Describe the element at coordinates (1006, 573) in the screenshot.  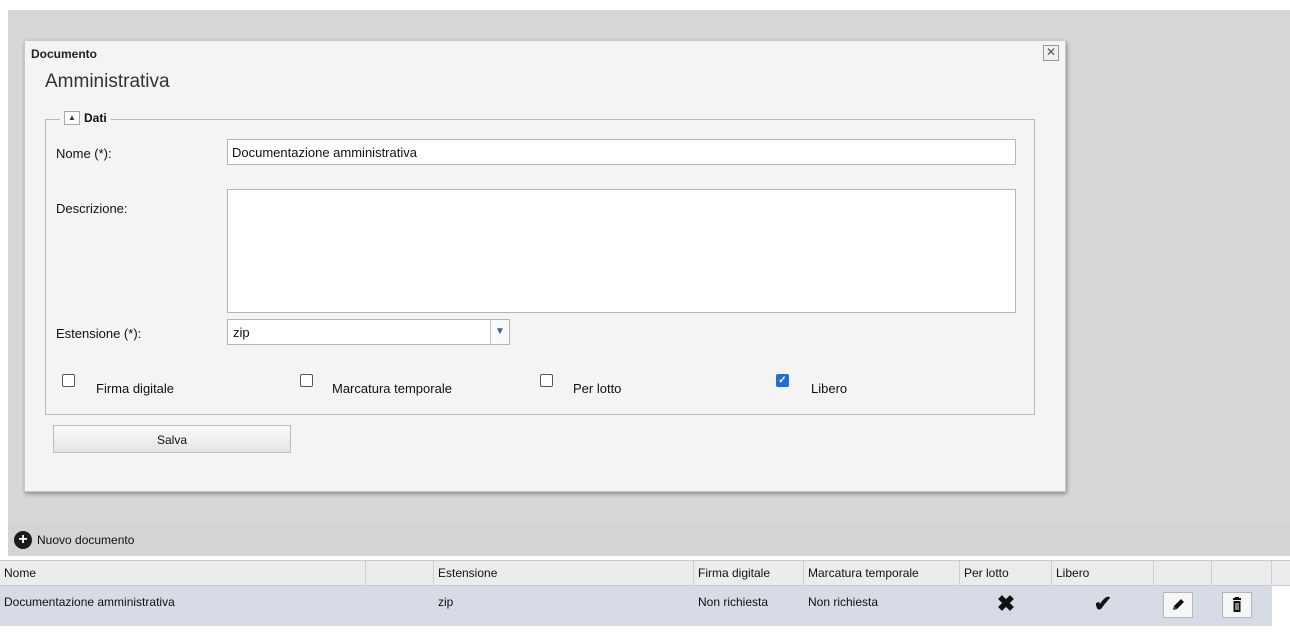
I see `column-header-per-lotto: Per lotto` at that location.